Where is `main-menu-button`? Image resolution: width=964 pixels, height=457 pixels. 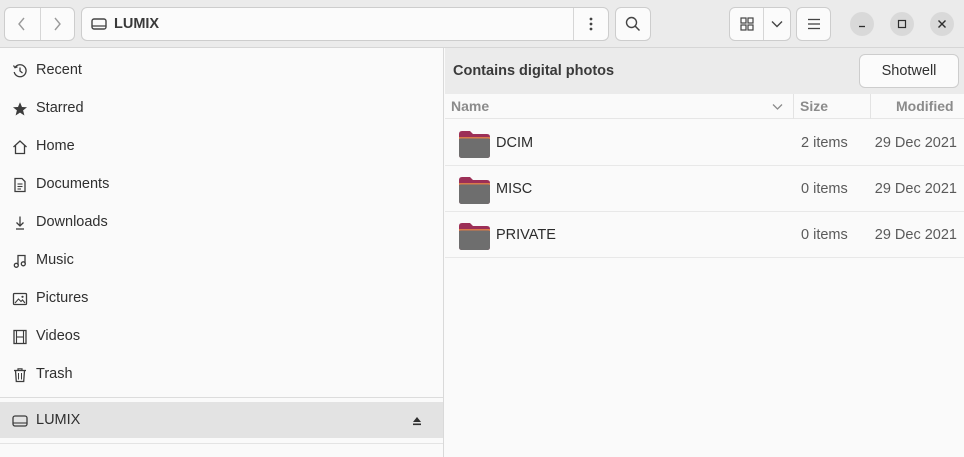 main-menu-button is located at coordinates (813, 24).